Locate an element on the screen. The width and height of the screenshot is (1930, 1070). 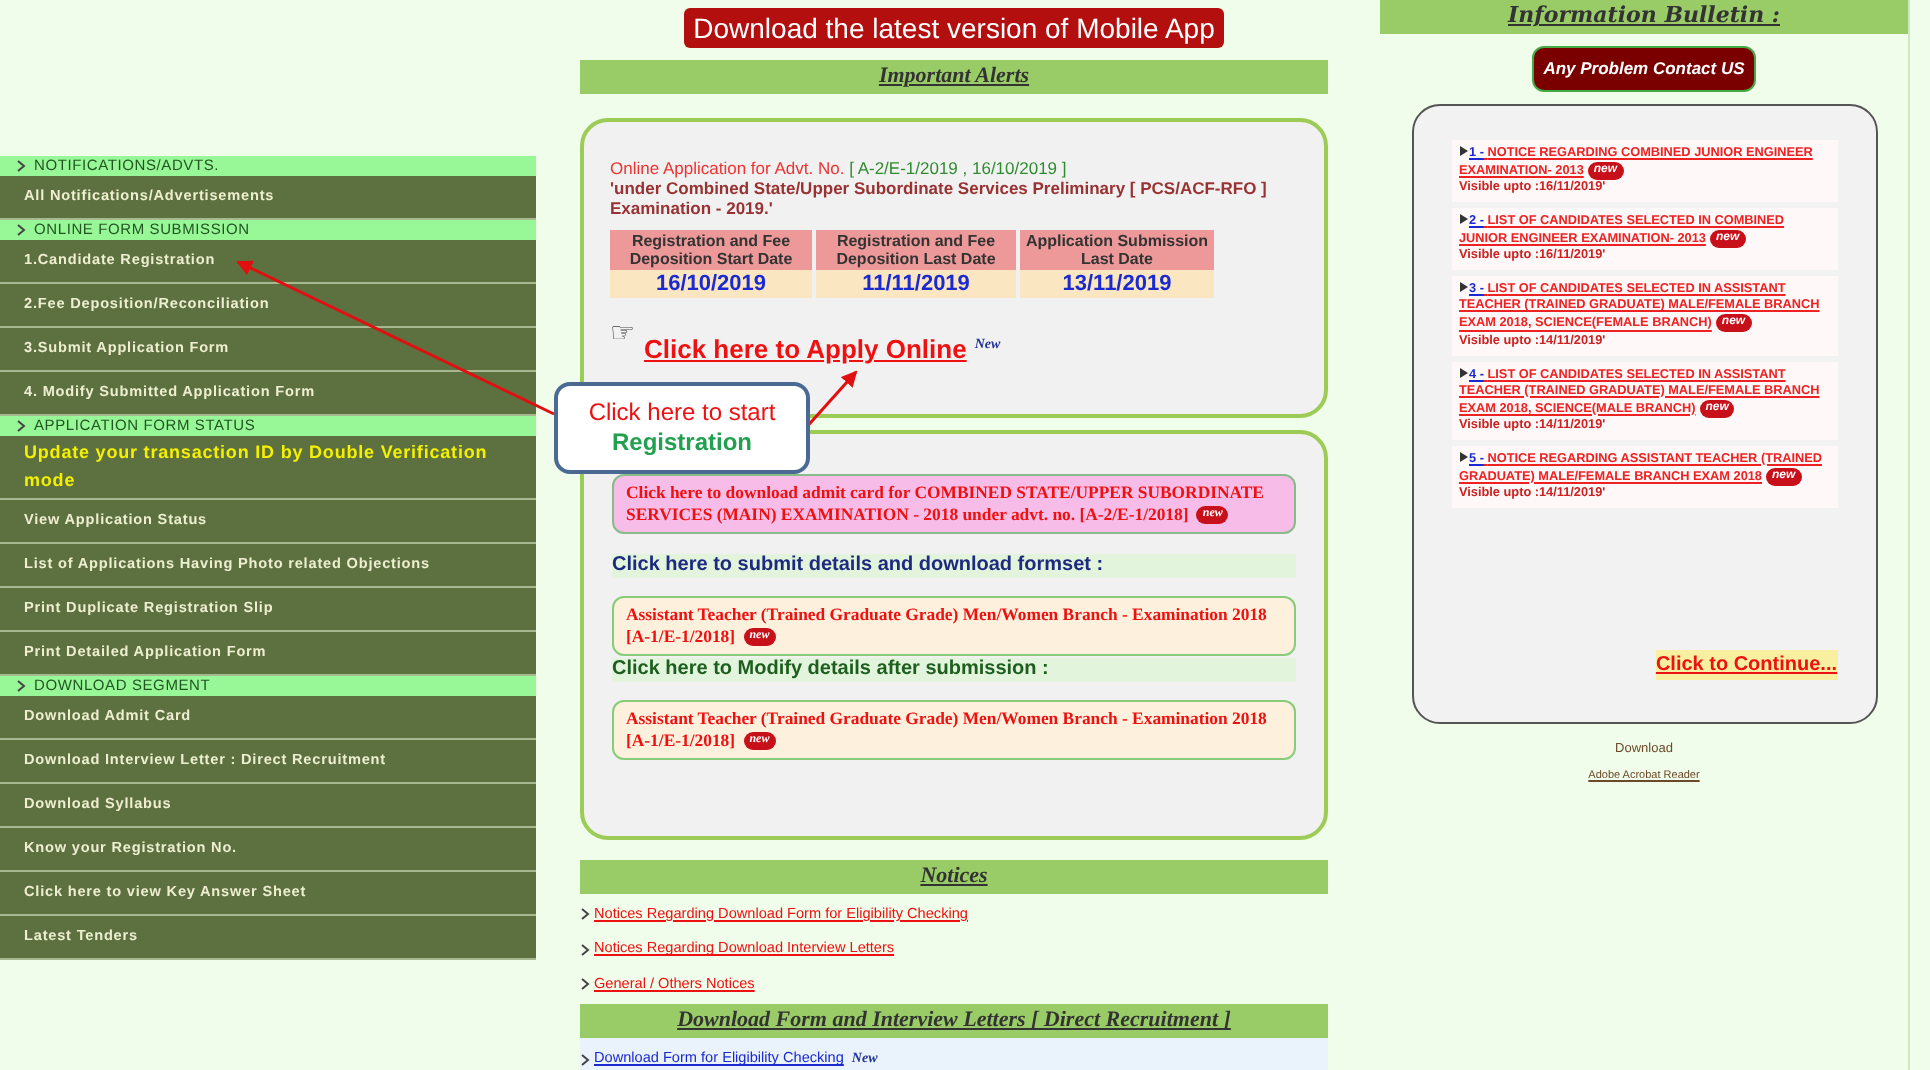
section-heading: Click here to Modify details after submission : is located at coordinates (954, 669).